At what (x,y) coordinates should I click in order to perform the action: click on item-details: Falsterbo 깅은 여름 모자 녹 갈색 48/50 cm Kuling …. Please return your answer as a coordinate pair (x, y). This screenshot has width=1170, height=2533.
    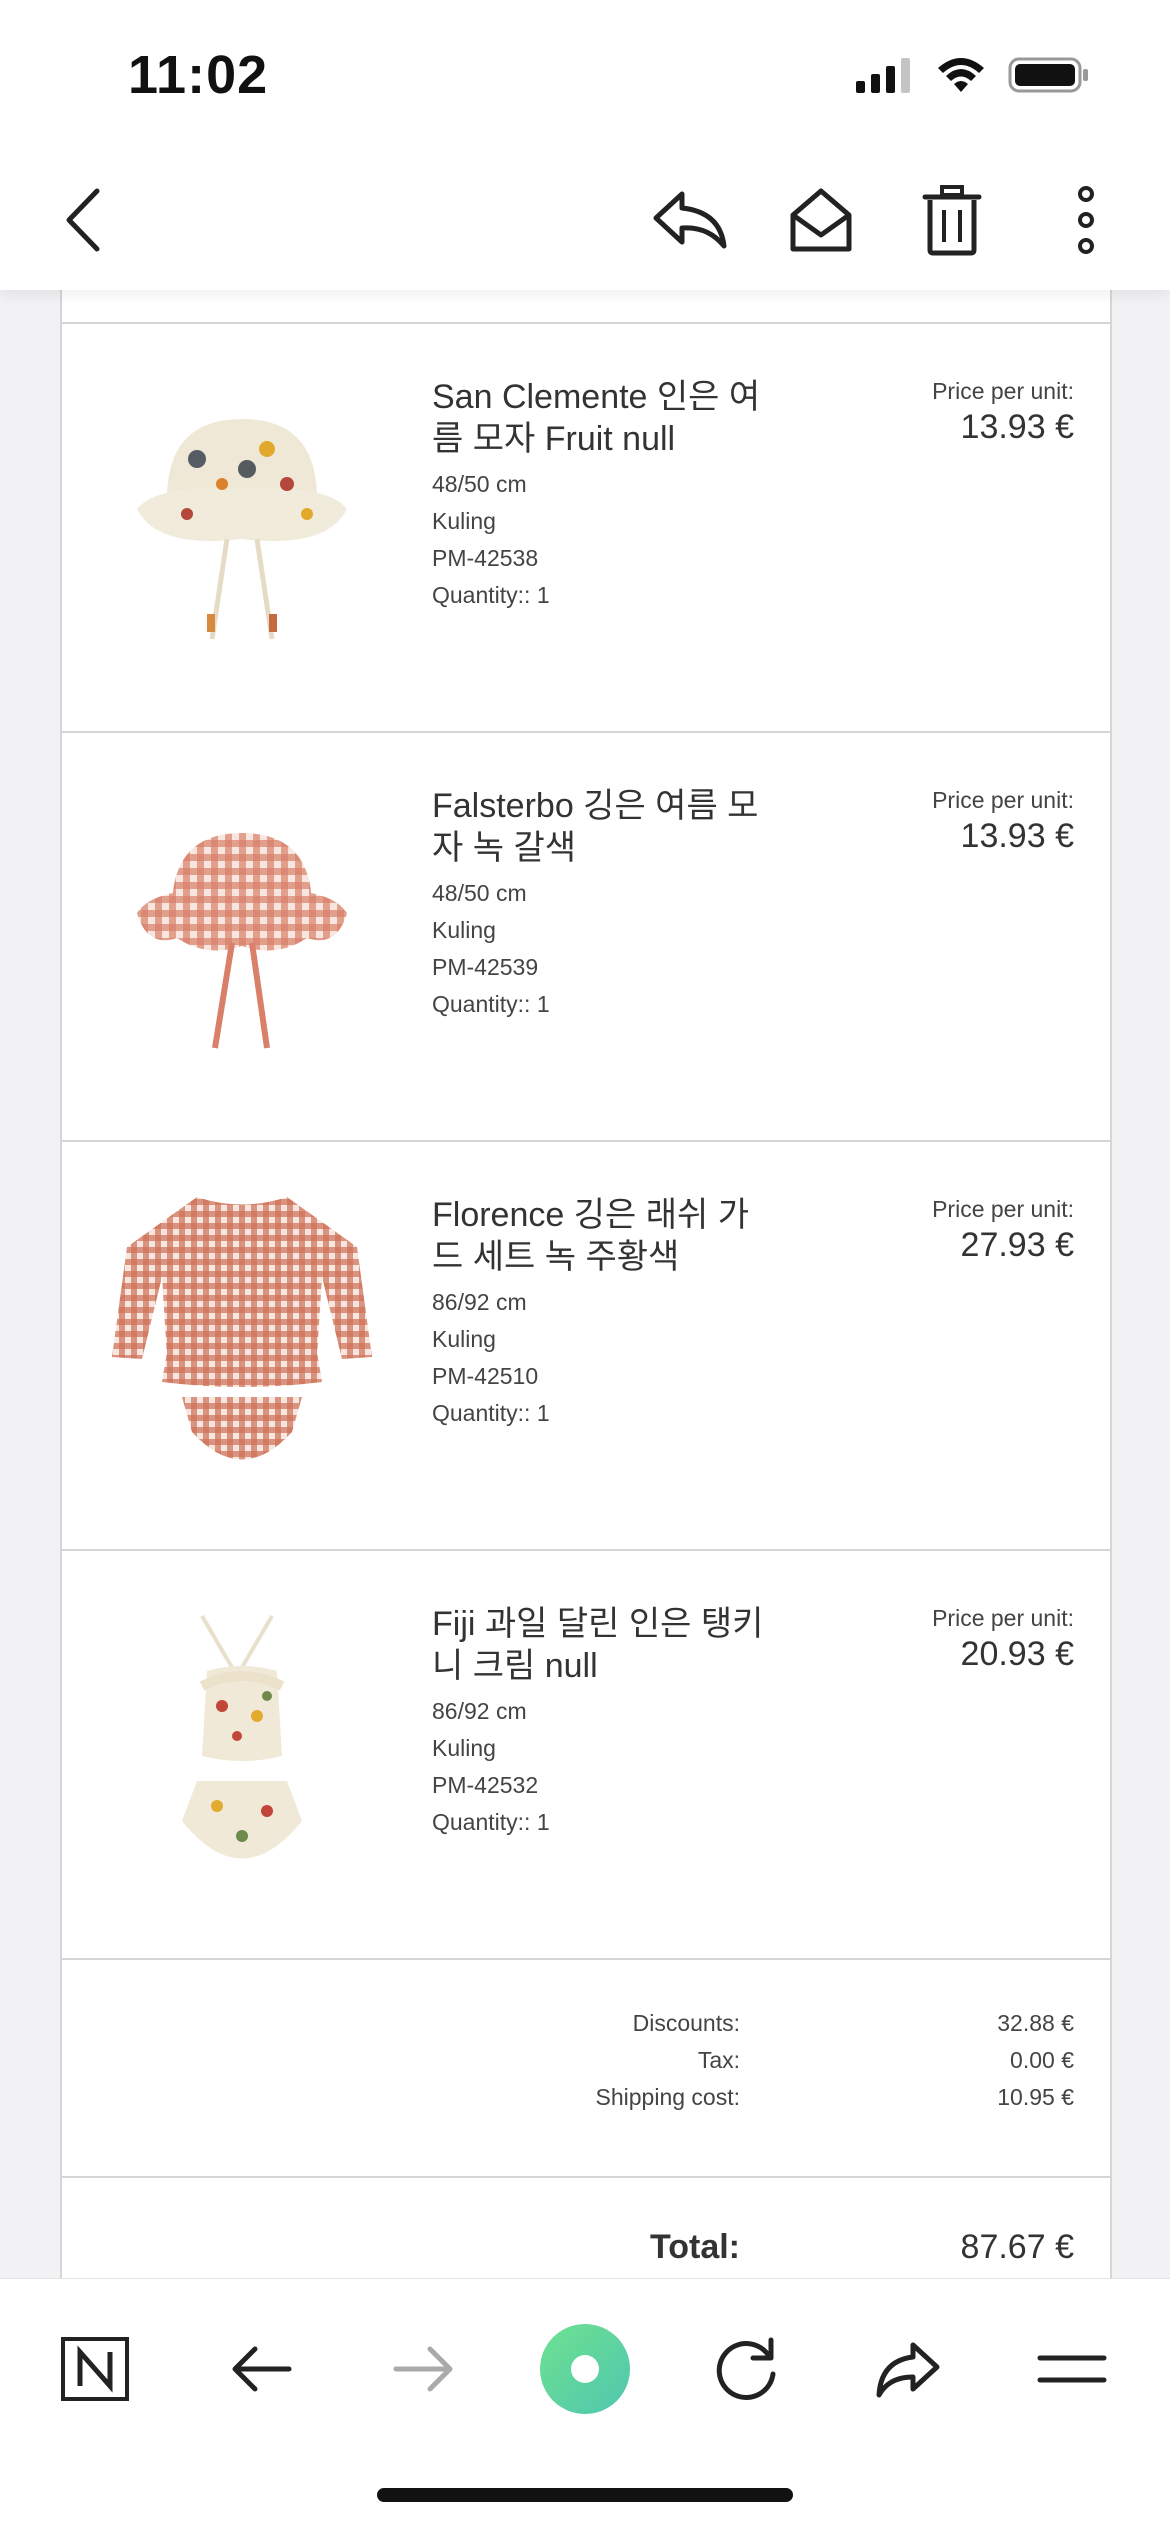
    Looking at the image, I should click on (602, 904).